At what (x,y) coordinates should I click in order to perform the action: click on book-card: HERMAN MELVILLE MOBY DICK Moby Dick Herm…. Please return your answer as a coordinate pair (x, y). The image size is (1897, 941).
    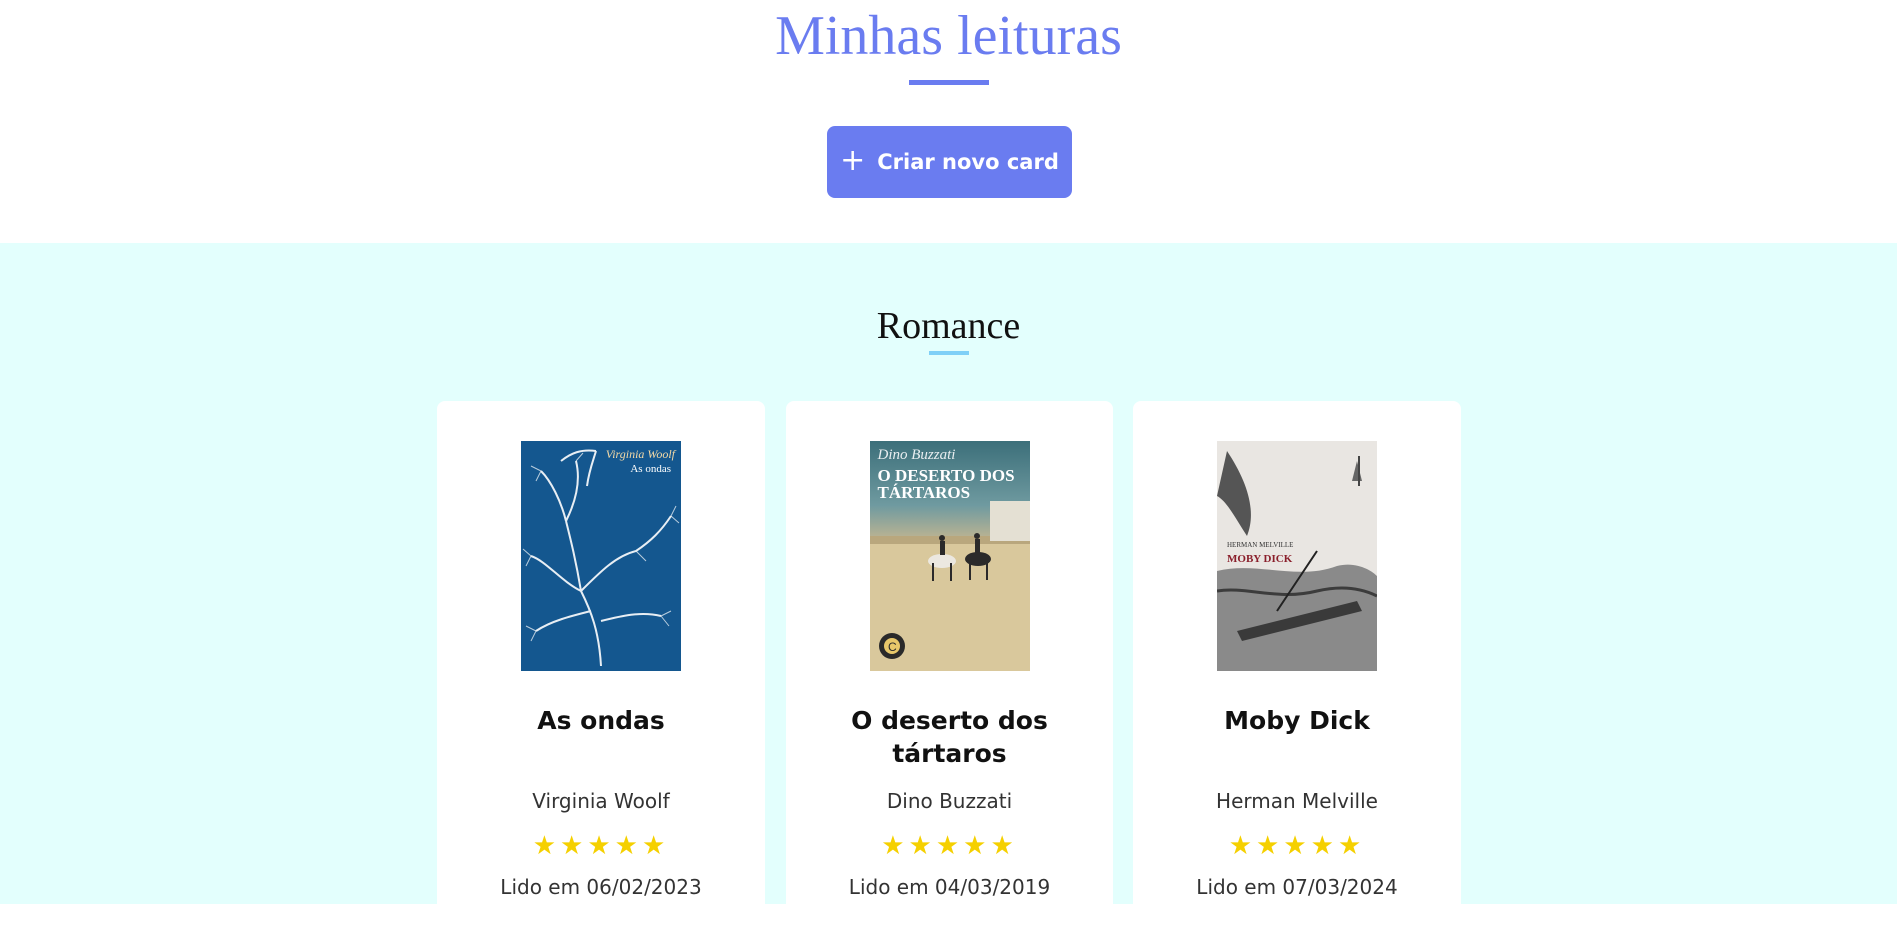
    Looking at the image, I should click on (1297, 671).